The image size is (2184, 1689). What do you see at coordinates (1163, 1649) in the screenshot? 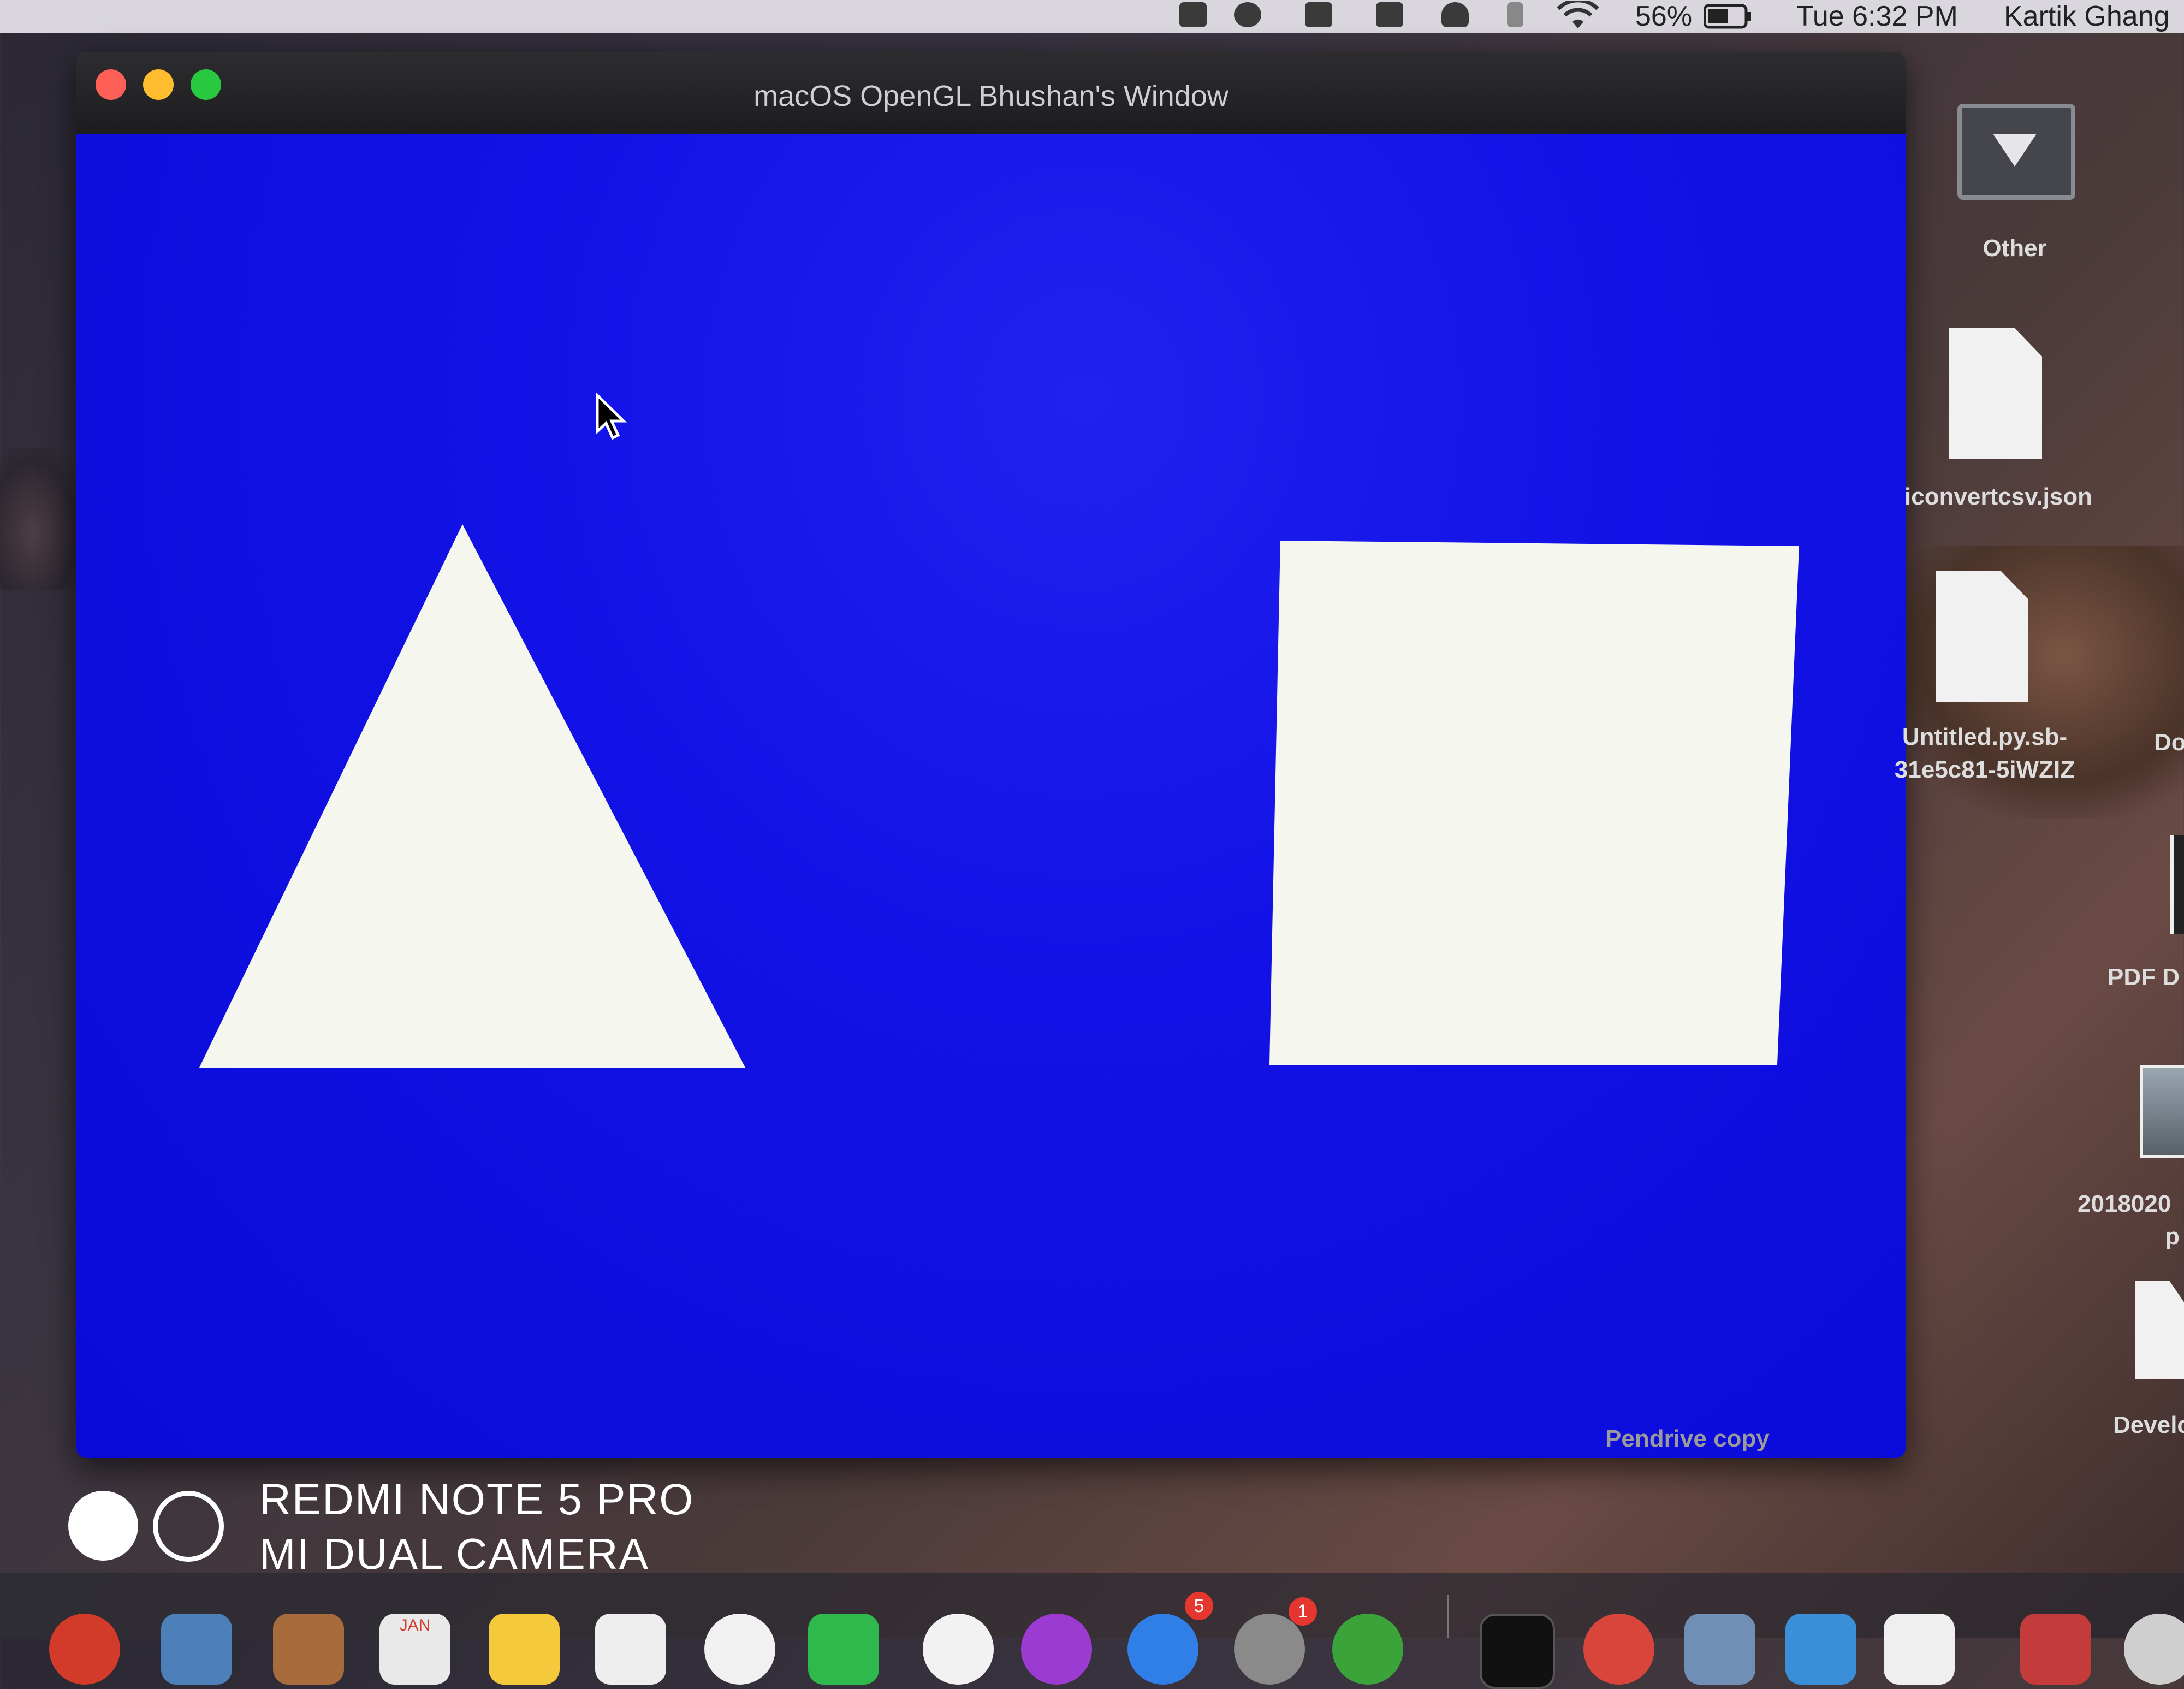
I see `app-store-icon` at bounding box center [1163, 1649].